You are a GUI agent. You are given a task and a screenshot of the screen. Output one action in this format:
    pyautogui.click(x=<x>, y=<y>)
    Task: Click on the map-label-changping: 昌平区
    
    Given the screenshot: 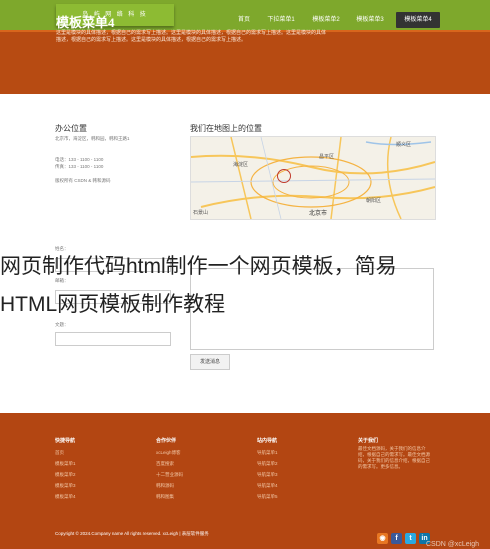 What is the action you would take?
    pyautogui.click(x=327, y=157)
    